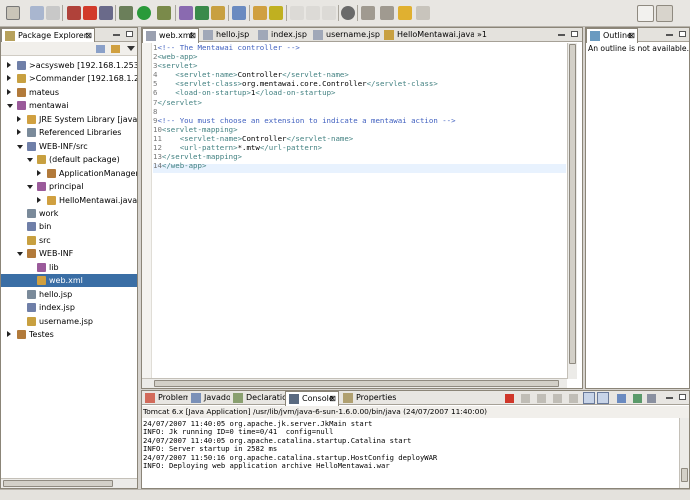 The height and width of the screenshot is (500, 690). Describe the element at coordinates (131, 48) in the screenshot. I see `view-menu-icon` at that location.